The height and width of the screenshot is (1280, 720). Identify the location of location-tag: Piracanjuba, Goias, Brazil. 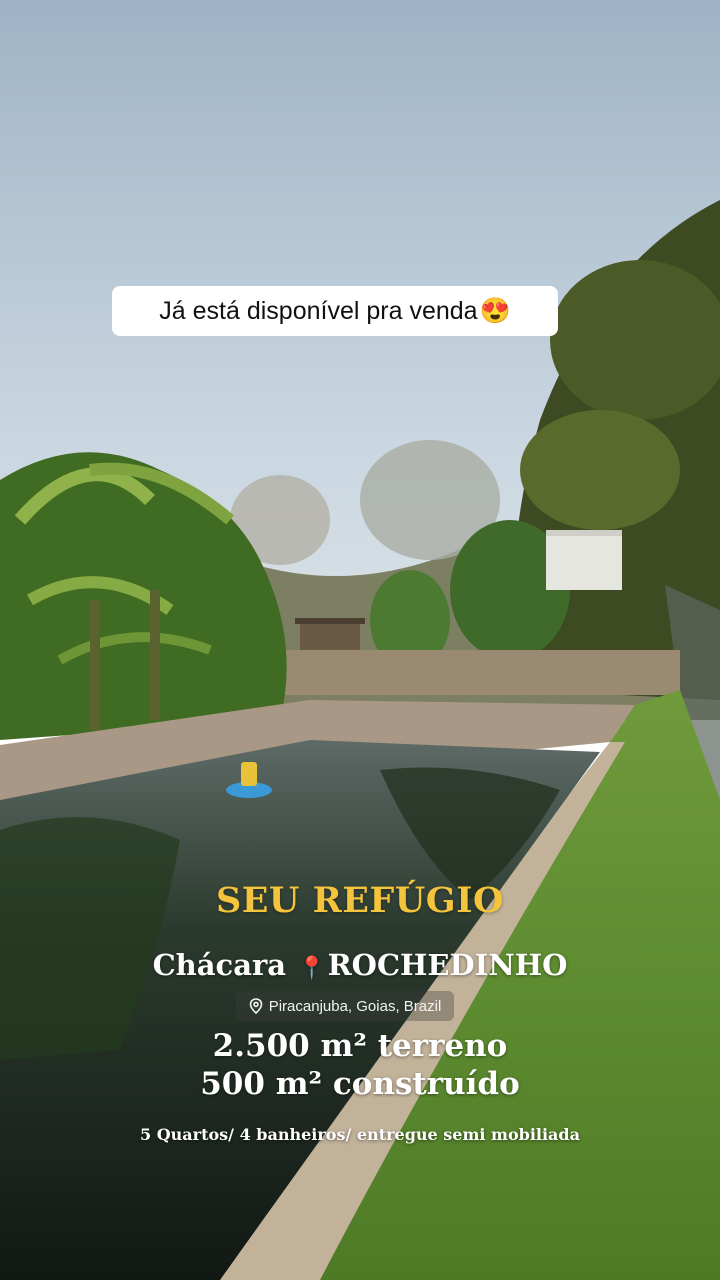
(345, 1006).